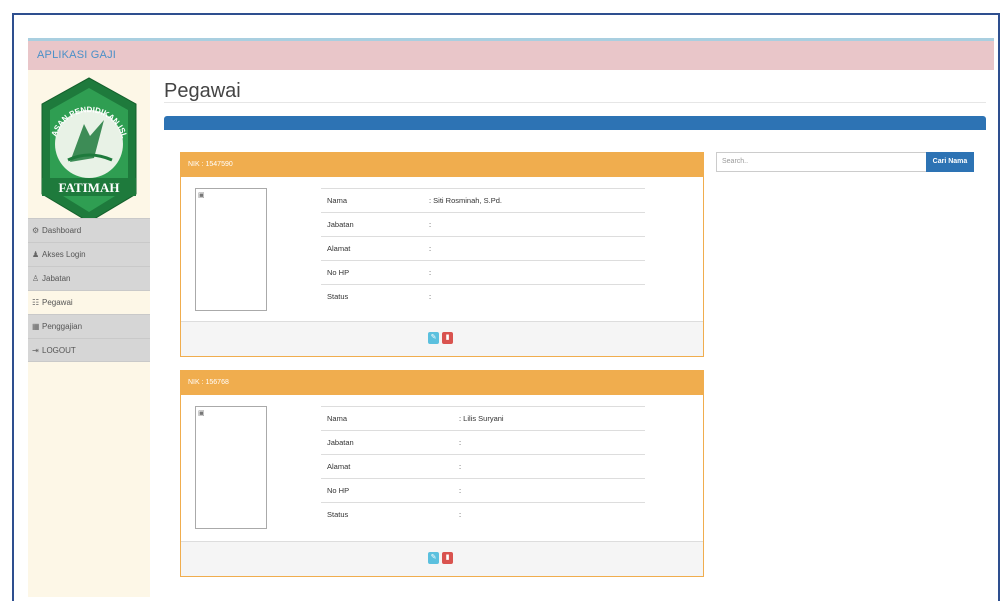 The height and width of the screenshot is (601, 1006). What do you see at coordinates (575, 102) in the screenshot?
I see `title-divider` at bounding box center [575, 102].